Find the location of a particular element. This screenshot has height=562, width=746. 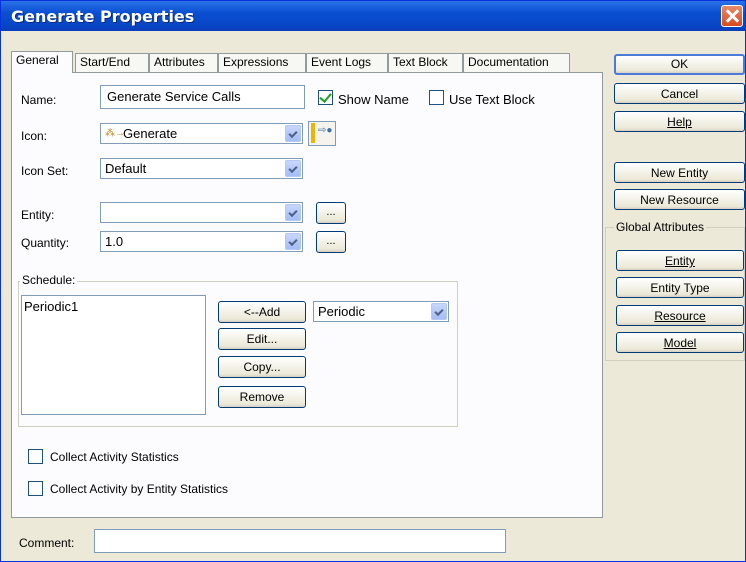

entity-label: Entity: is located at coordinates (38, 215).